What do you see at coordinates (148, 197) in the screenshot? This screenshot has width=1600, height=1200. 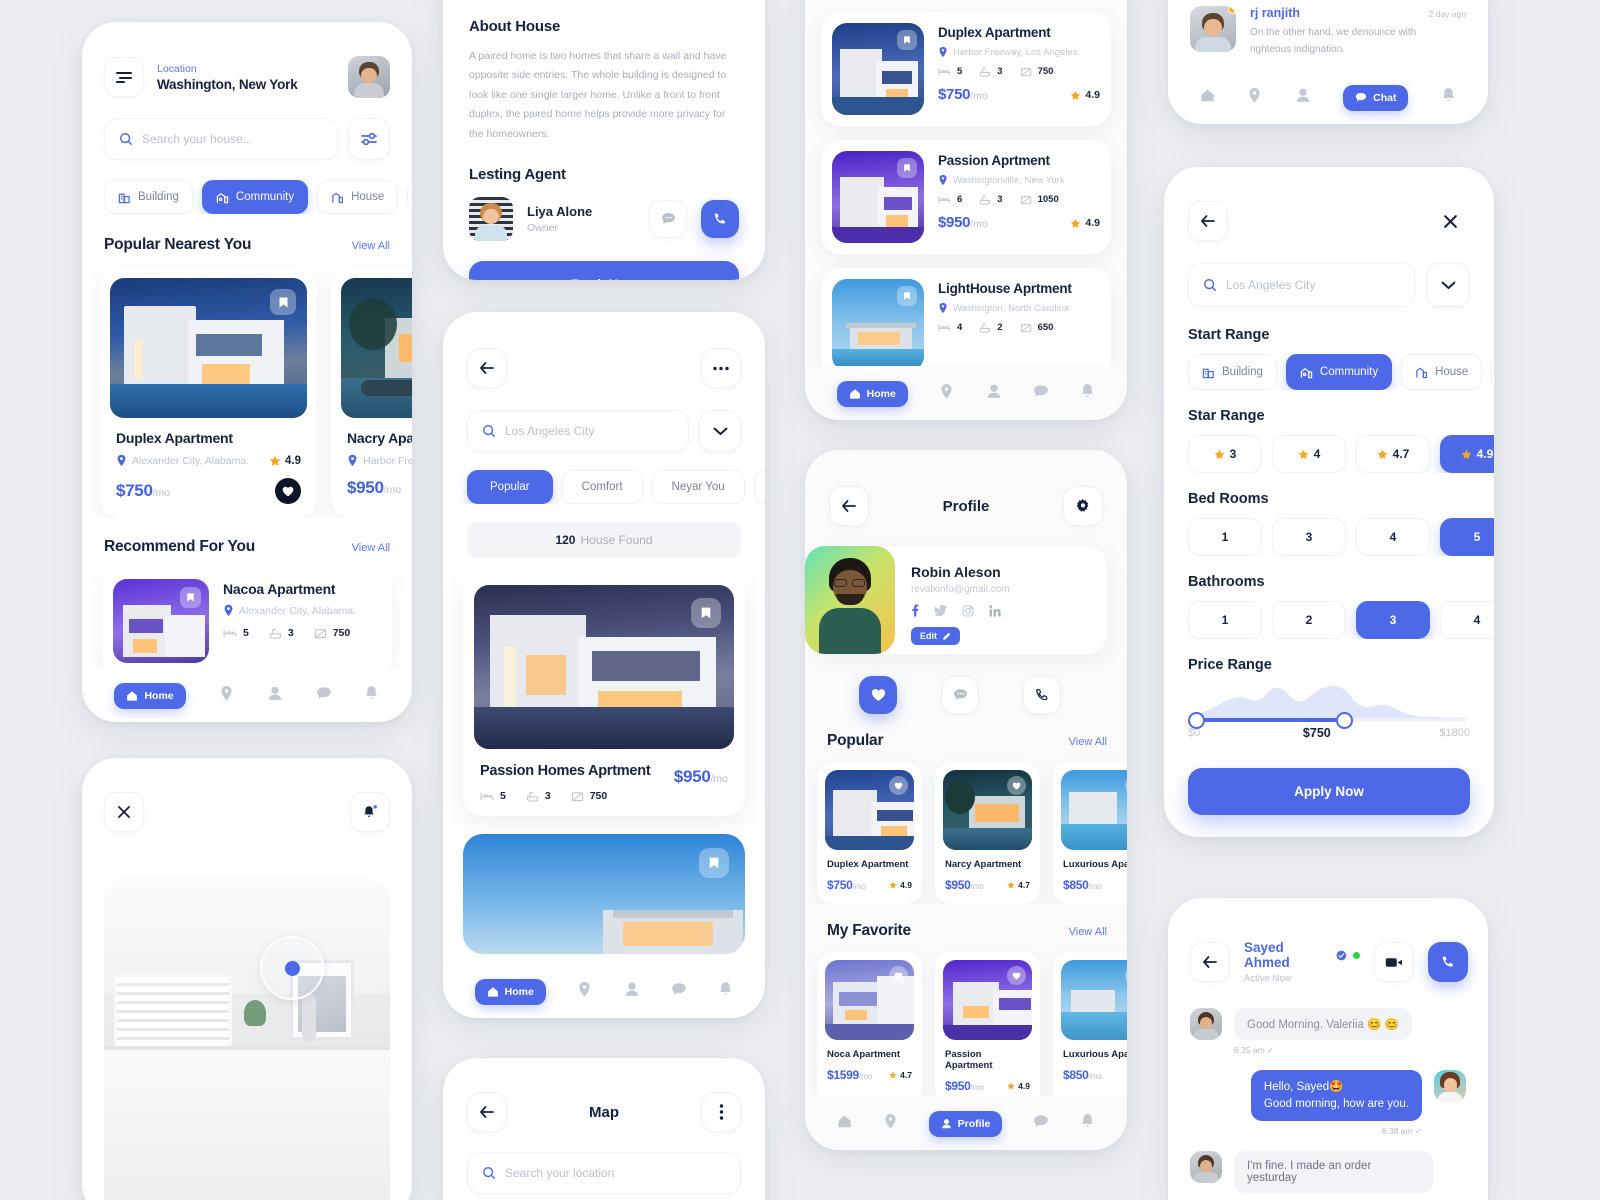 I see `chip-building: Building` at bounding box center [148, 197].